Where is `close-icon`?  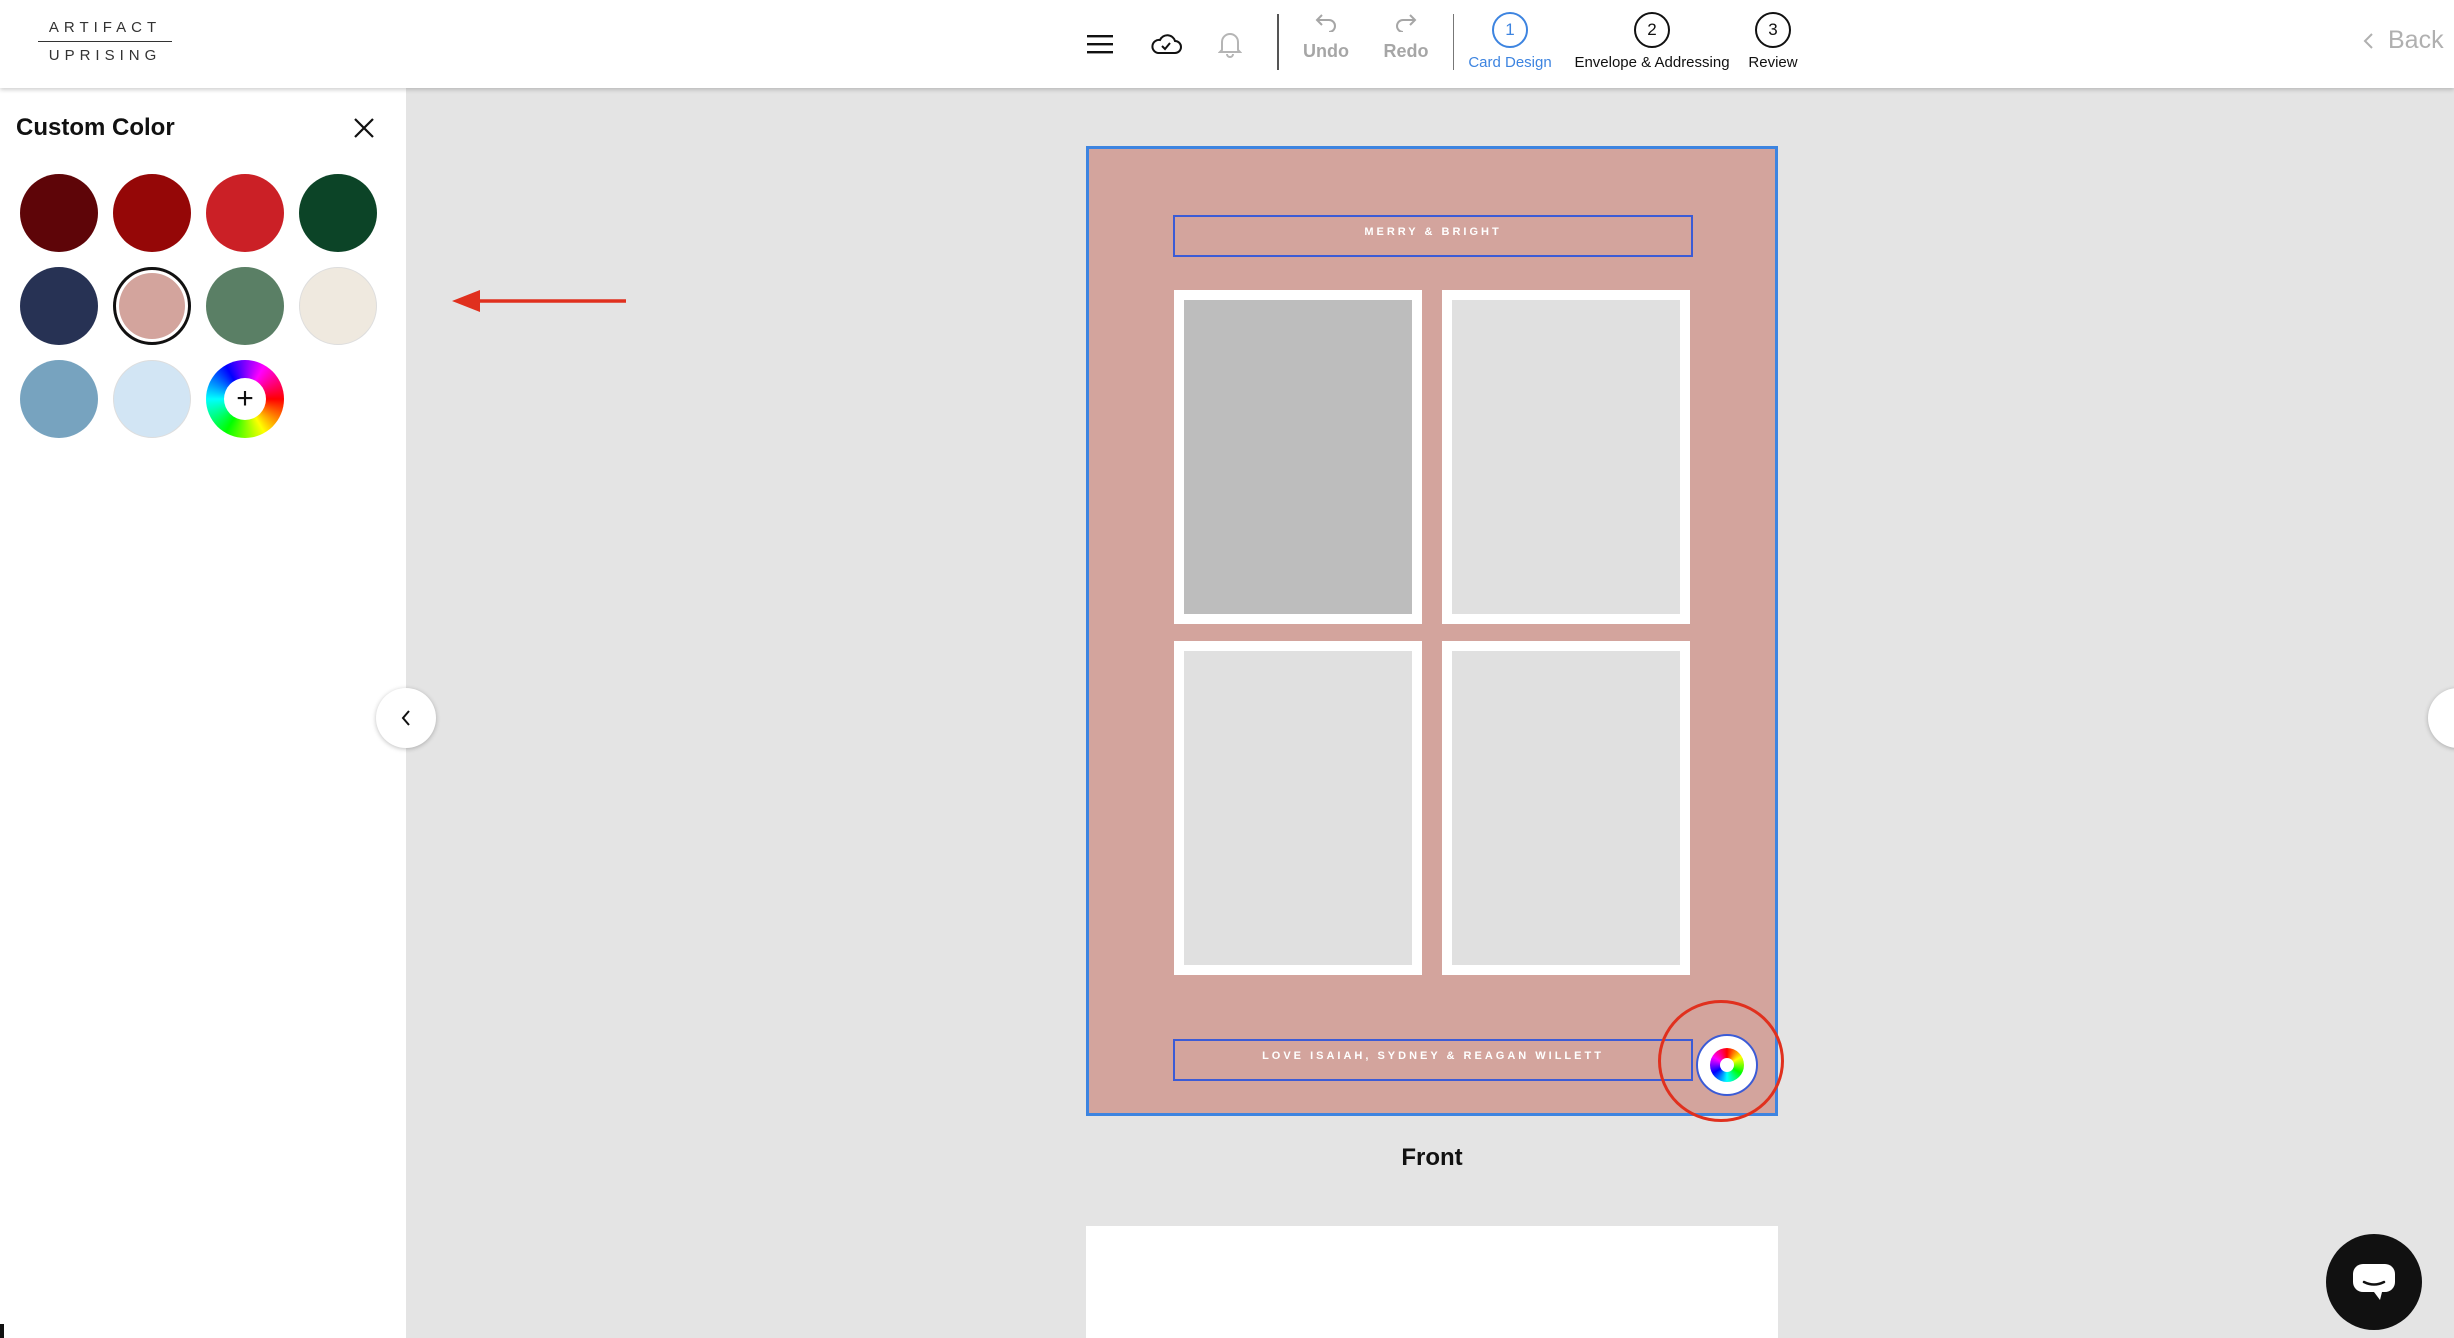
close-icon is located at coordinates (364, 128).